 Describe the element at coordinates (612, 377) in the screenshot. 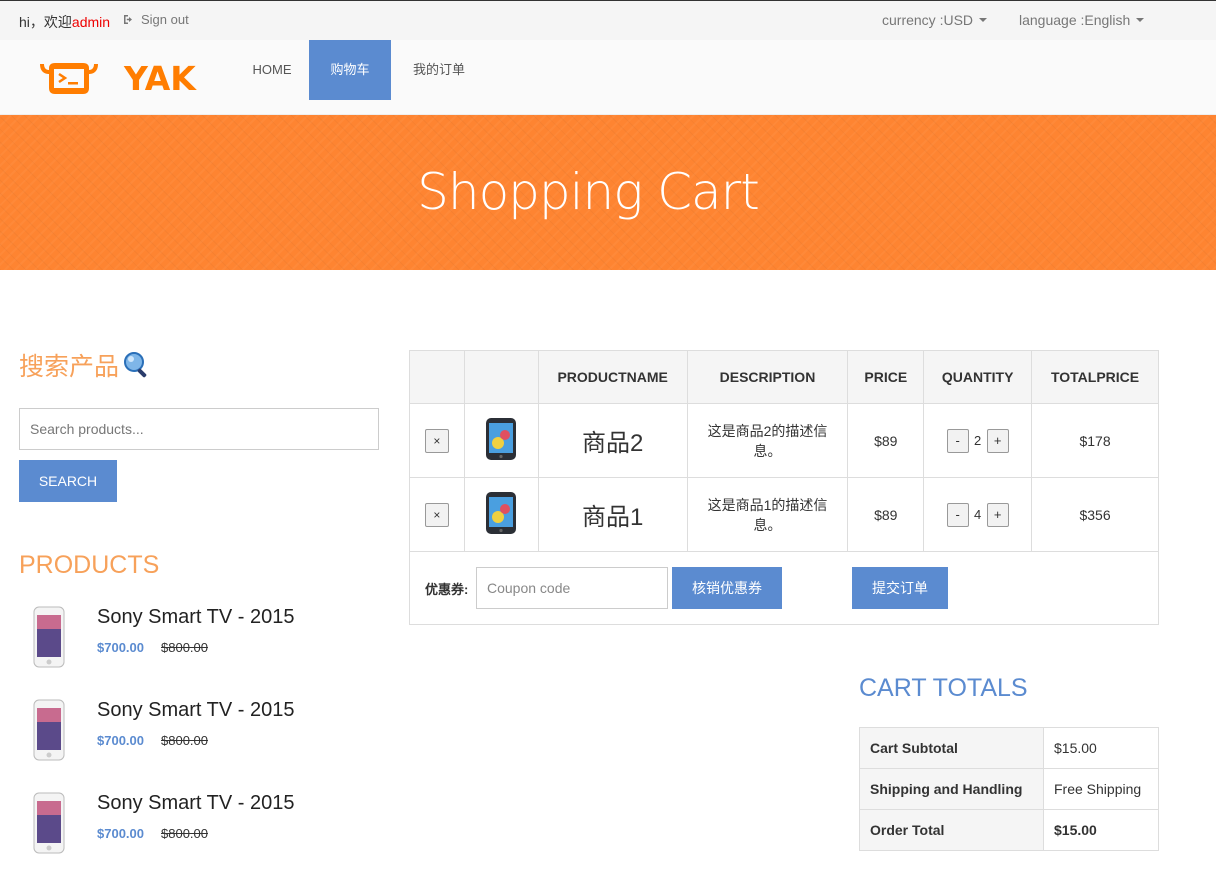

I see `col-productname-header: PRODUCTNAME` at that location.